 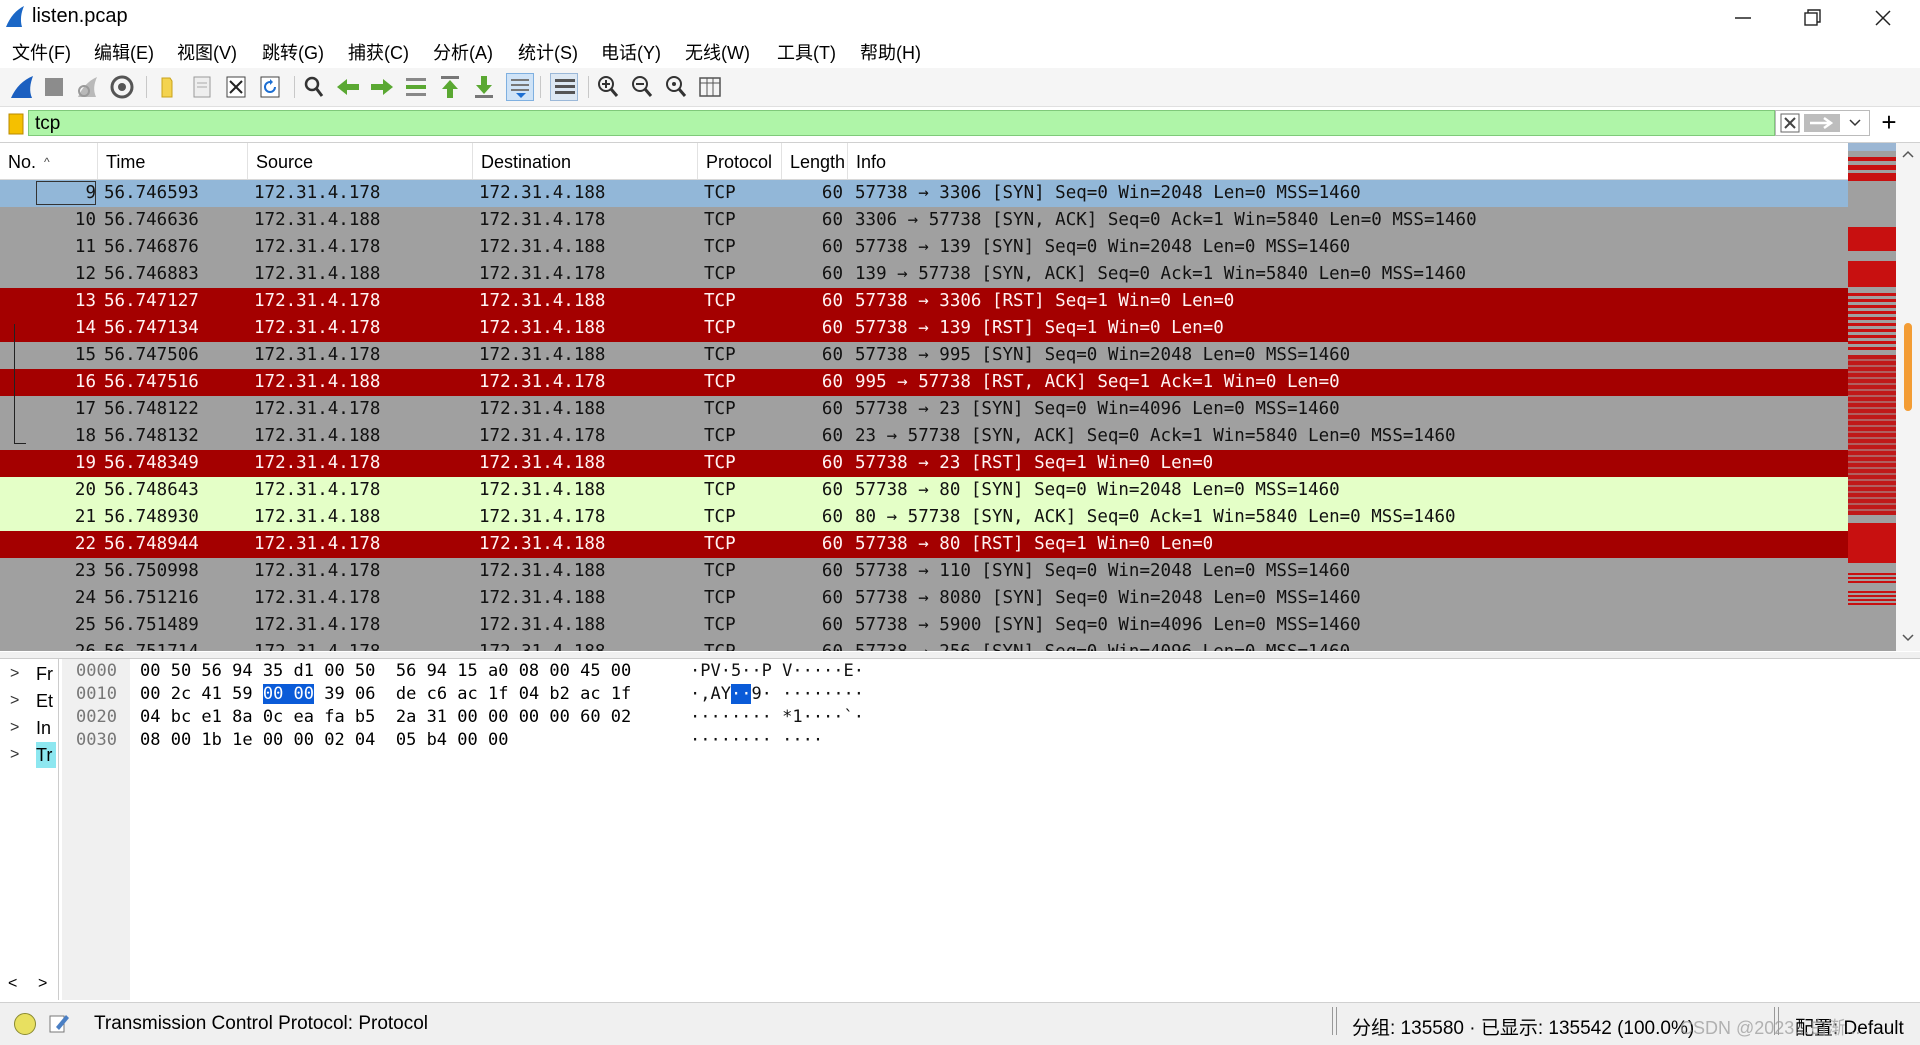 What do you see at coordinates (124, 52) in the screenshot?
I see `menu-edit: 编辑(E)` at bounding box center [124, 52].